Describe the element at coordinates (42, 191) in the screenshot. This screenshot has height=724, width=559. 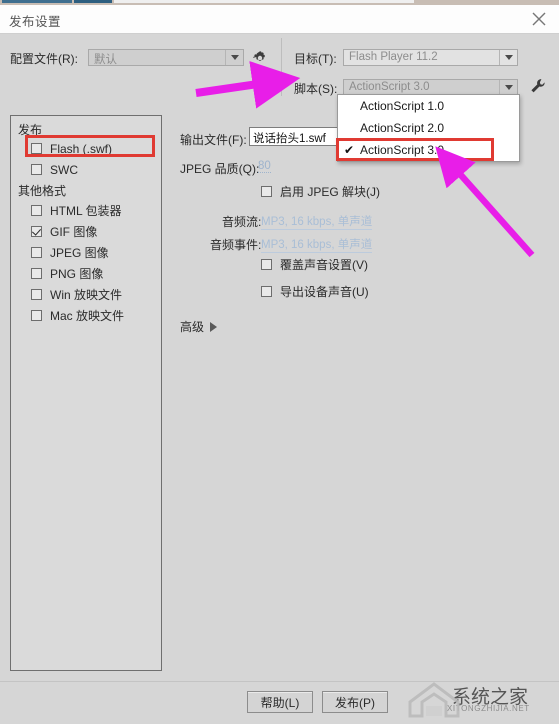
I see `group-title-other-formats: 其他格式` at that location.